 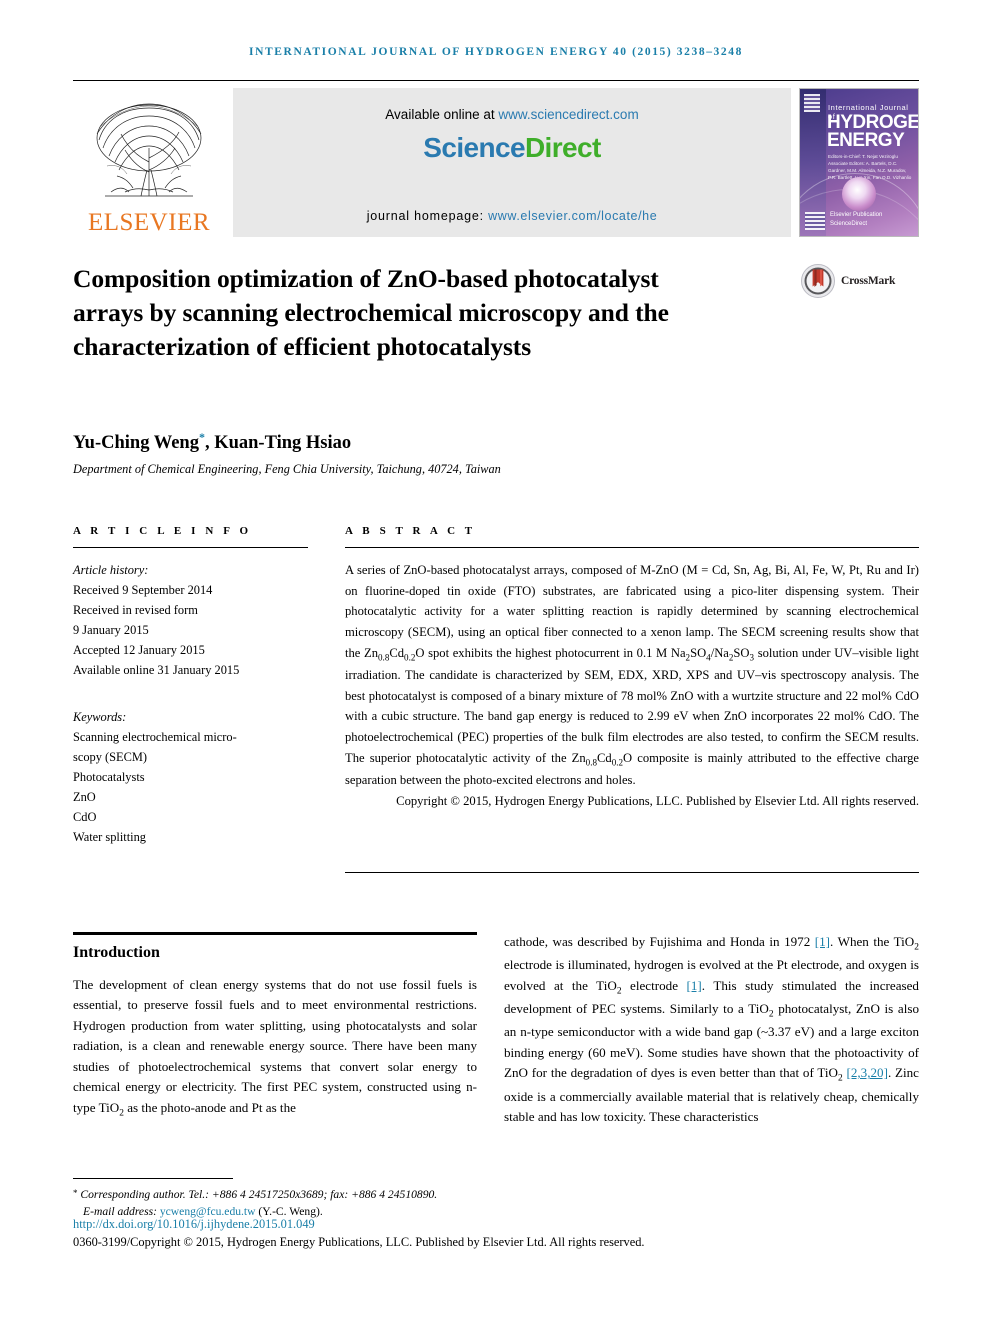 What do you see at coordinates (427, 216) in the screenshot?
I see `journal-homepage-label: journal homepage:` at bounding box center [427, 216].